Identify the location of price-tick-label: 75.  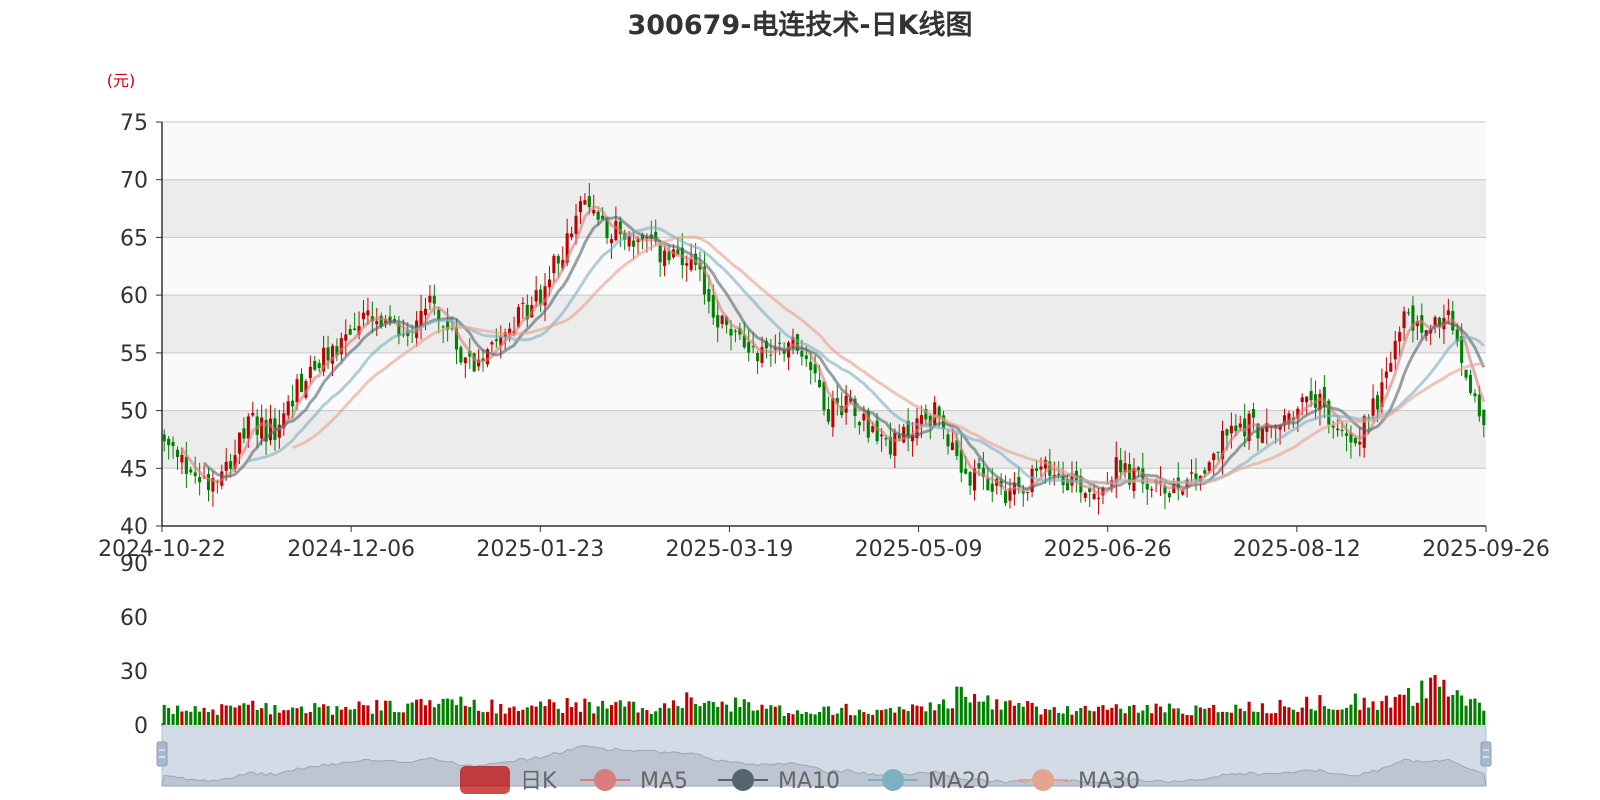
(134, 123).